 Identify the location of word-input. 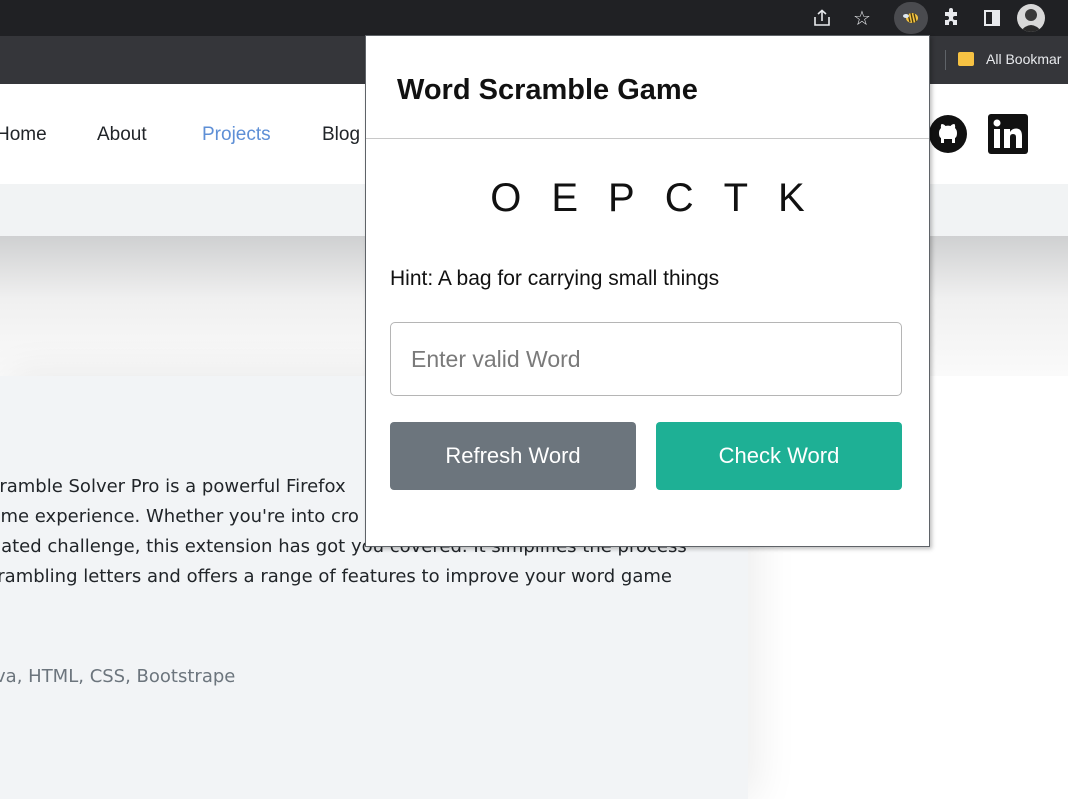
(646, 359).